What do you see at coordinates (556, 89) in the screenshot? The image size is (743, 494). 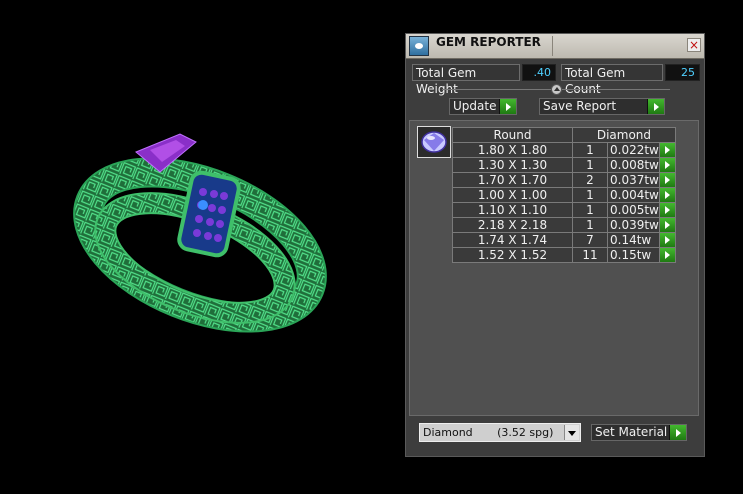 I see `collapse-toggle-icon` at bounding box center [556, 89].